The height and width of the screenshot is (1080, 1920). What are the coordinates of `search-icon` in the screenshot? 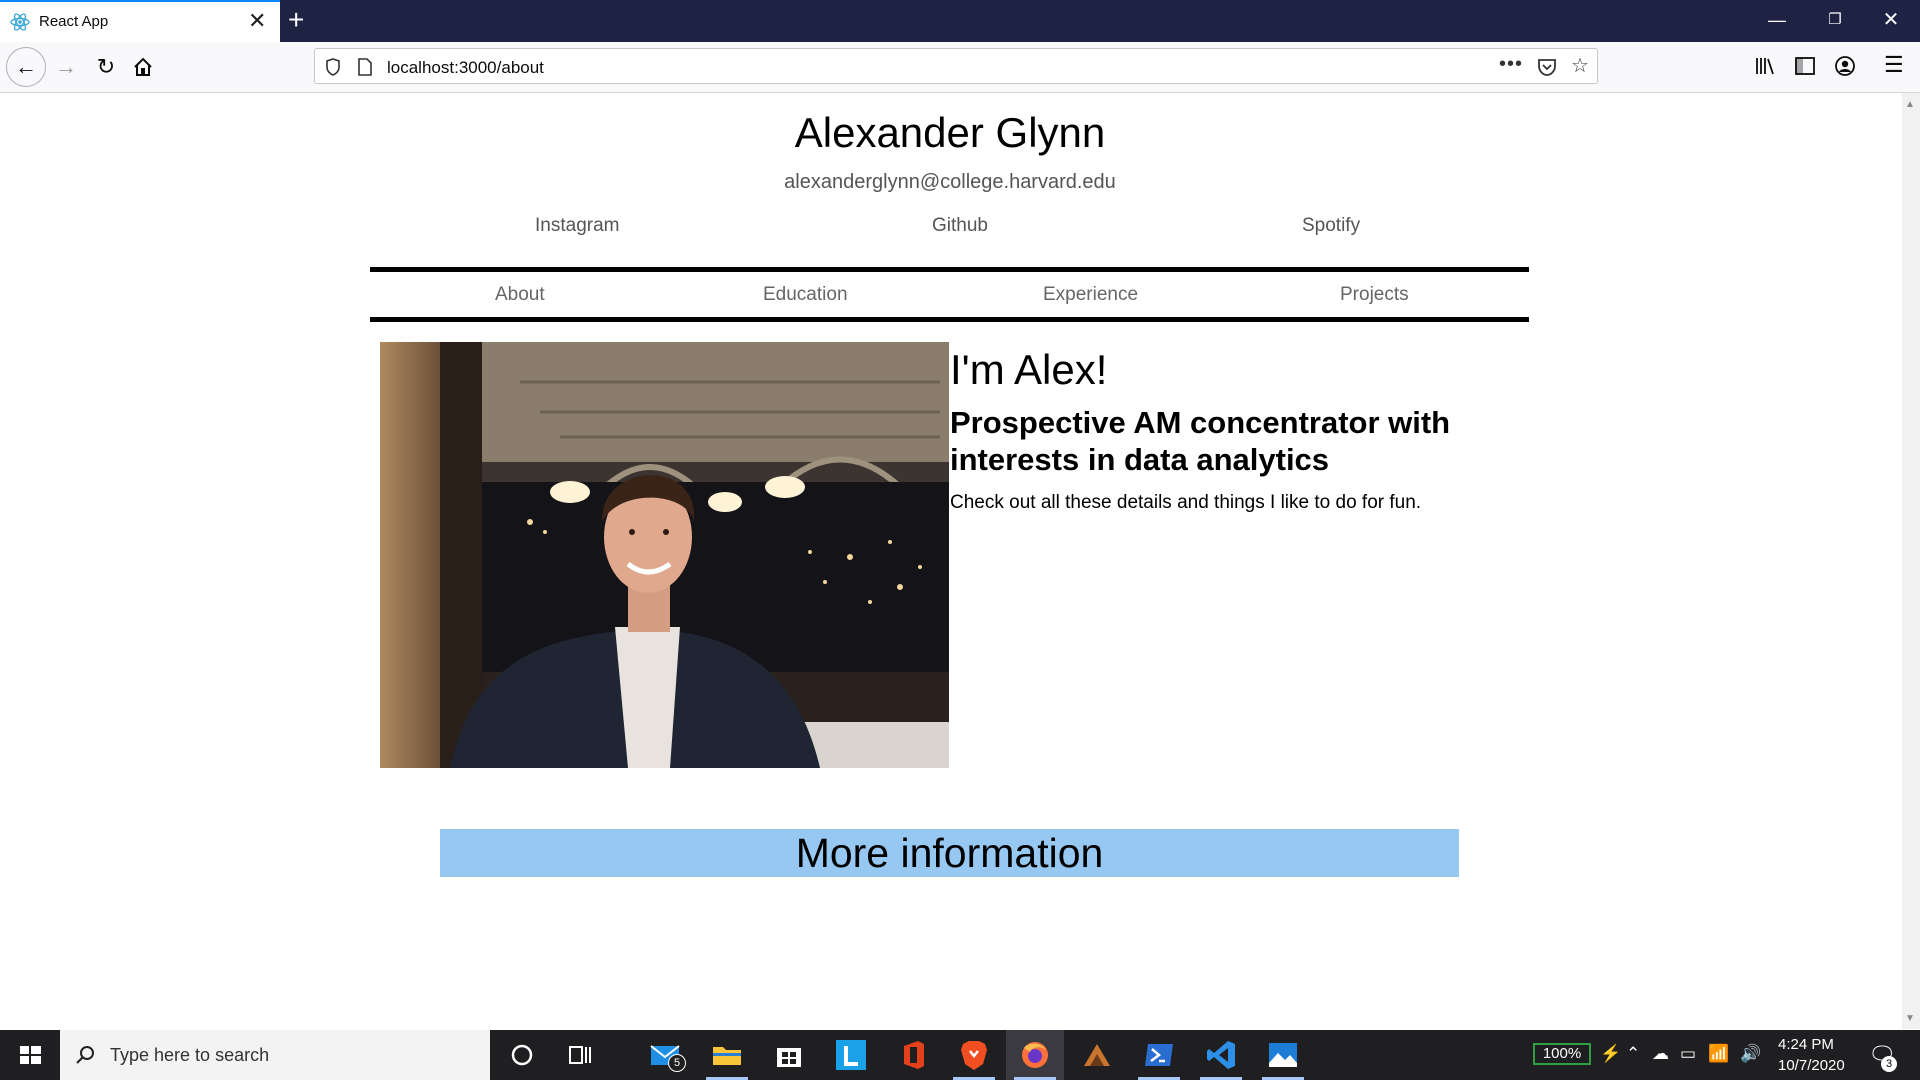 It's located at (85, 1055).